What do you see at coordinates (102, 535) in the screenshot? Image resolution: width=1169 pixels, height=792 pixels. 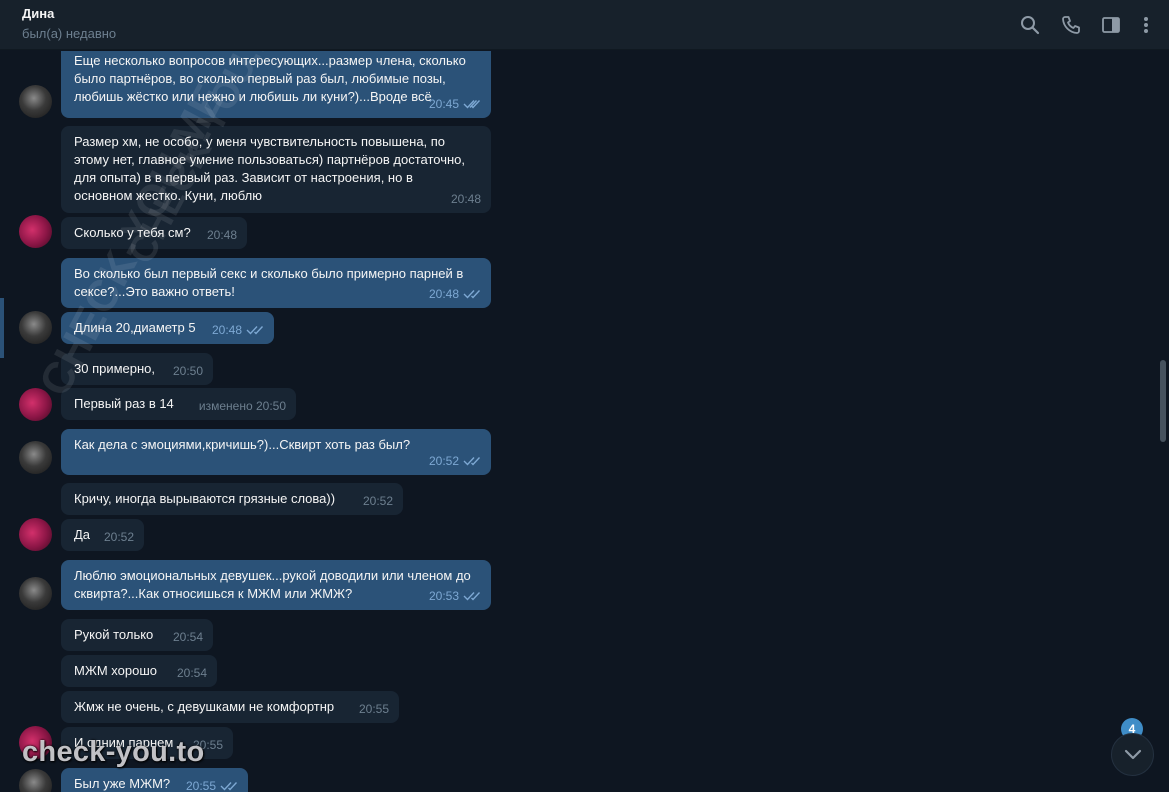 I see `message-incoming: Да 20:52` at bounding box center [102, 535].